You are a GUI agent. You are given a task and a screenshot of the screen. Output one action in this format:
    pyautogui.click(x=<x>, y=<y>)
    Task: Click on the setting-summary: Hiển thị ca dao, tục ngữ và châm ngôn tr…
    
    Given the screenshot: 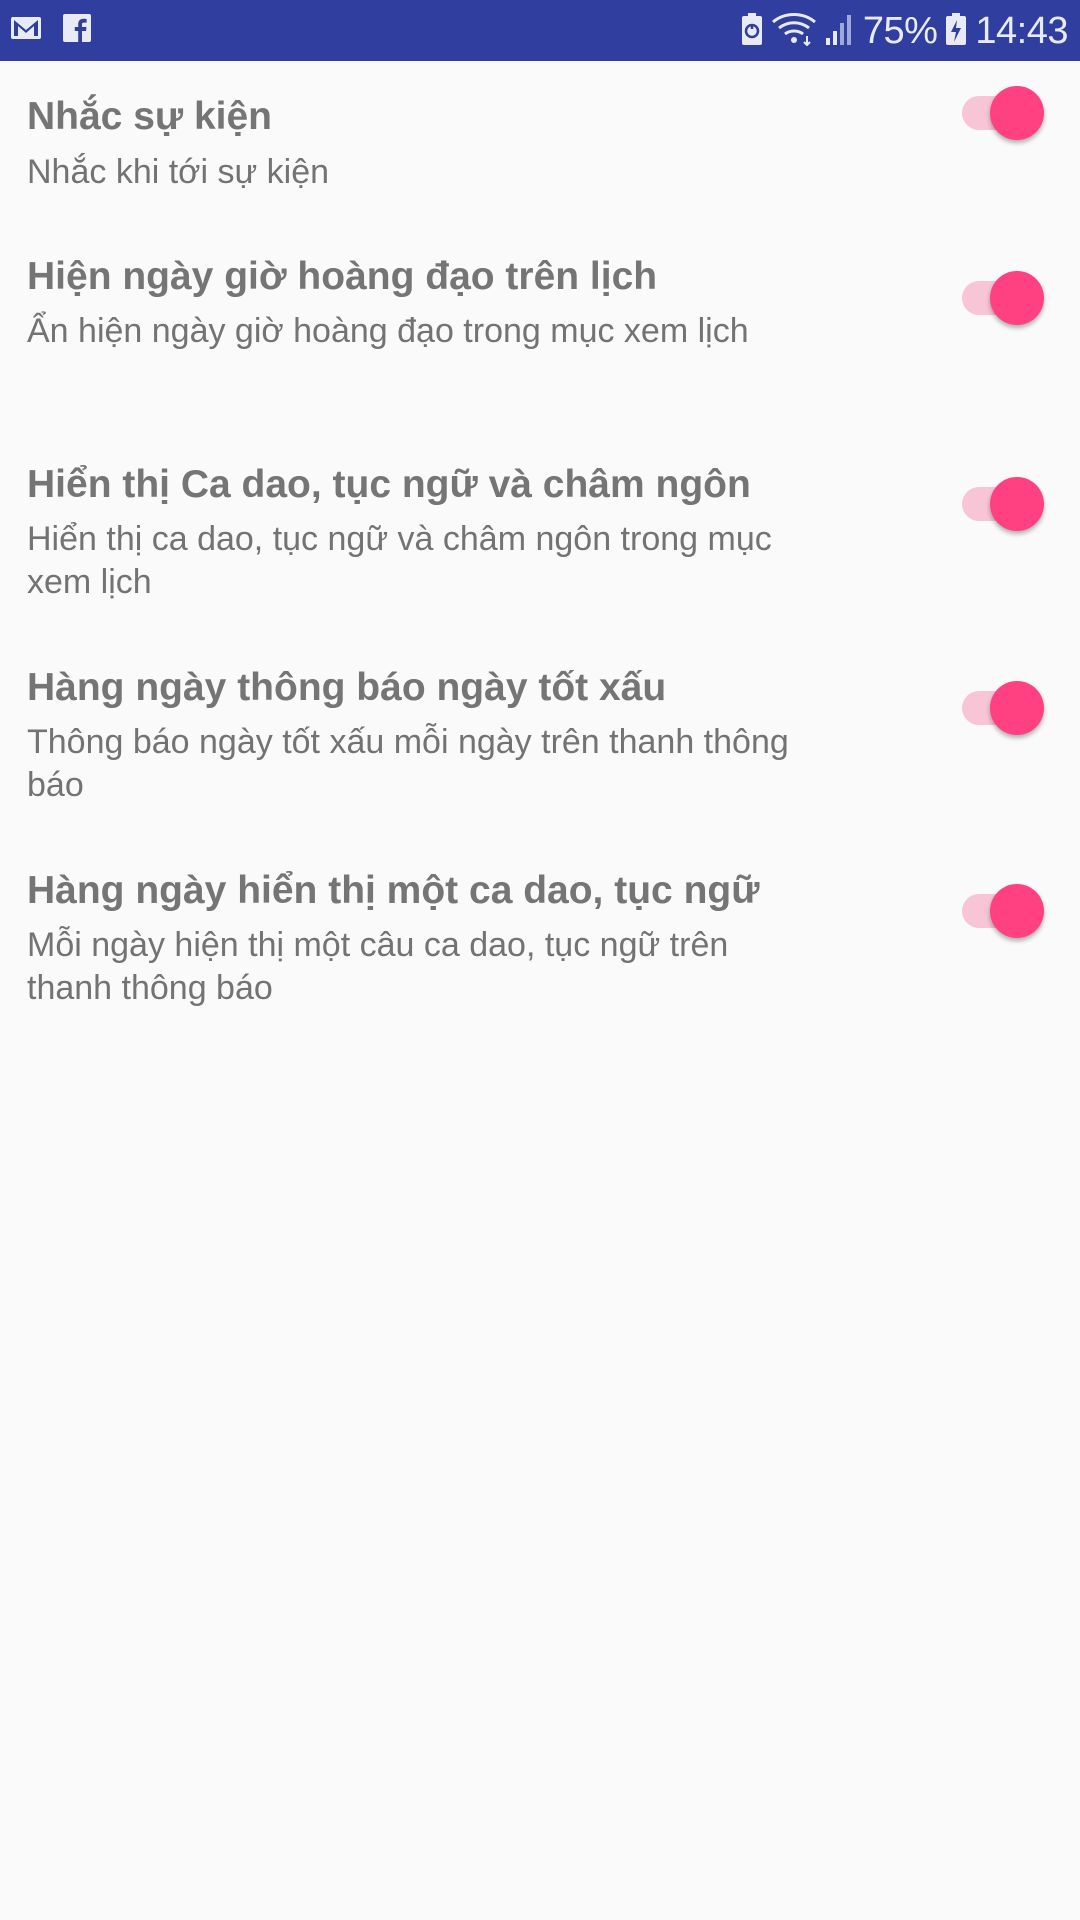 What is the action you would take?
    pyautogui.click(x=399, y=560)
    